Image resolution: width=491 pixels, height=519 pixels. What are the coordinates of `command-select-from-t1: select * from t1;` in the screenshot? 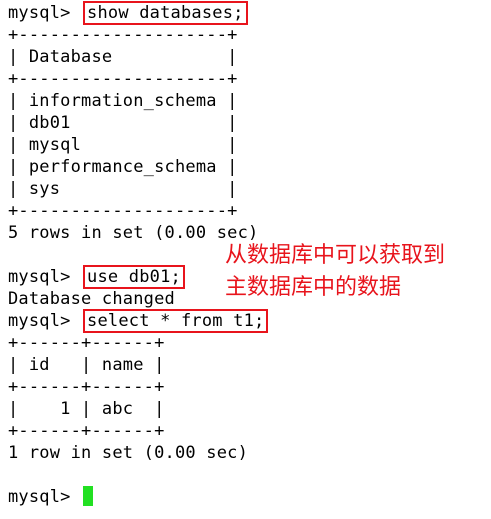 It's located at (176, 321).